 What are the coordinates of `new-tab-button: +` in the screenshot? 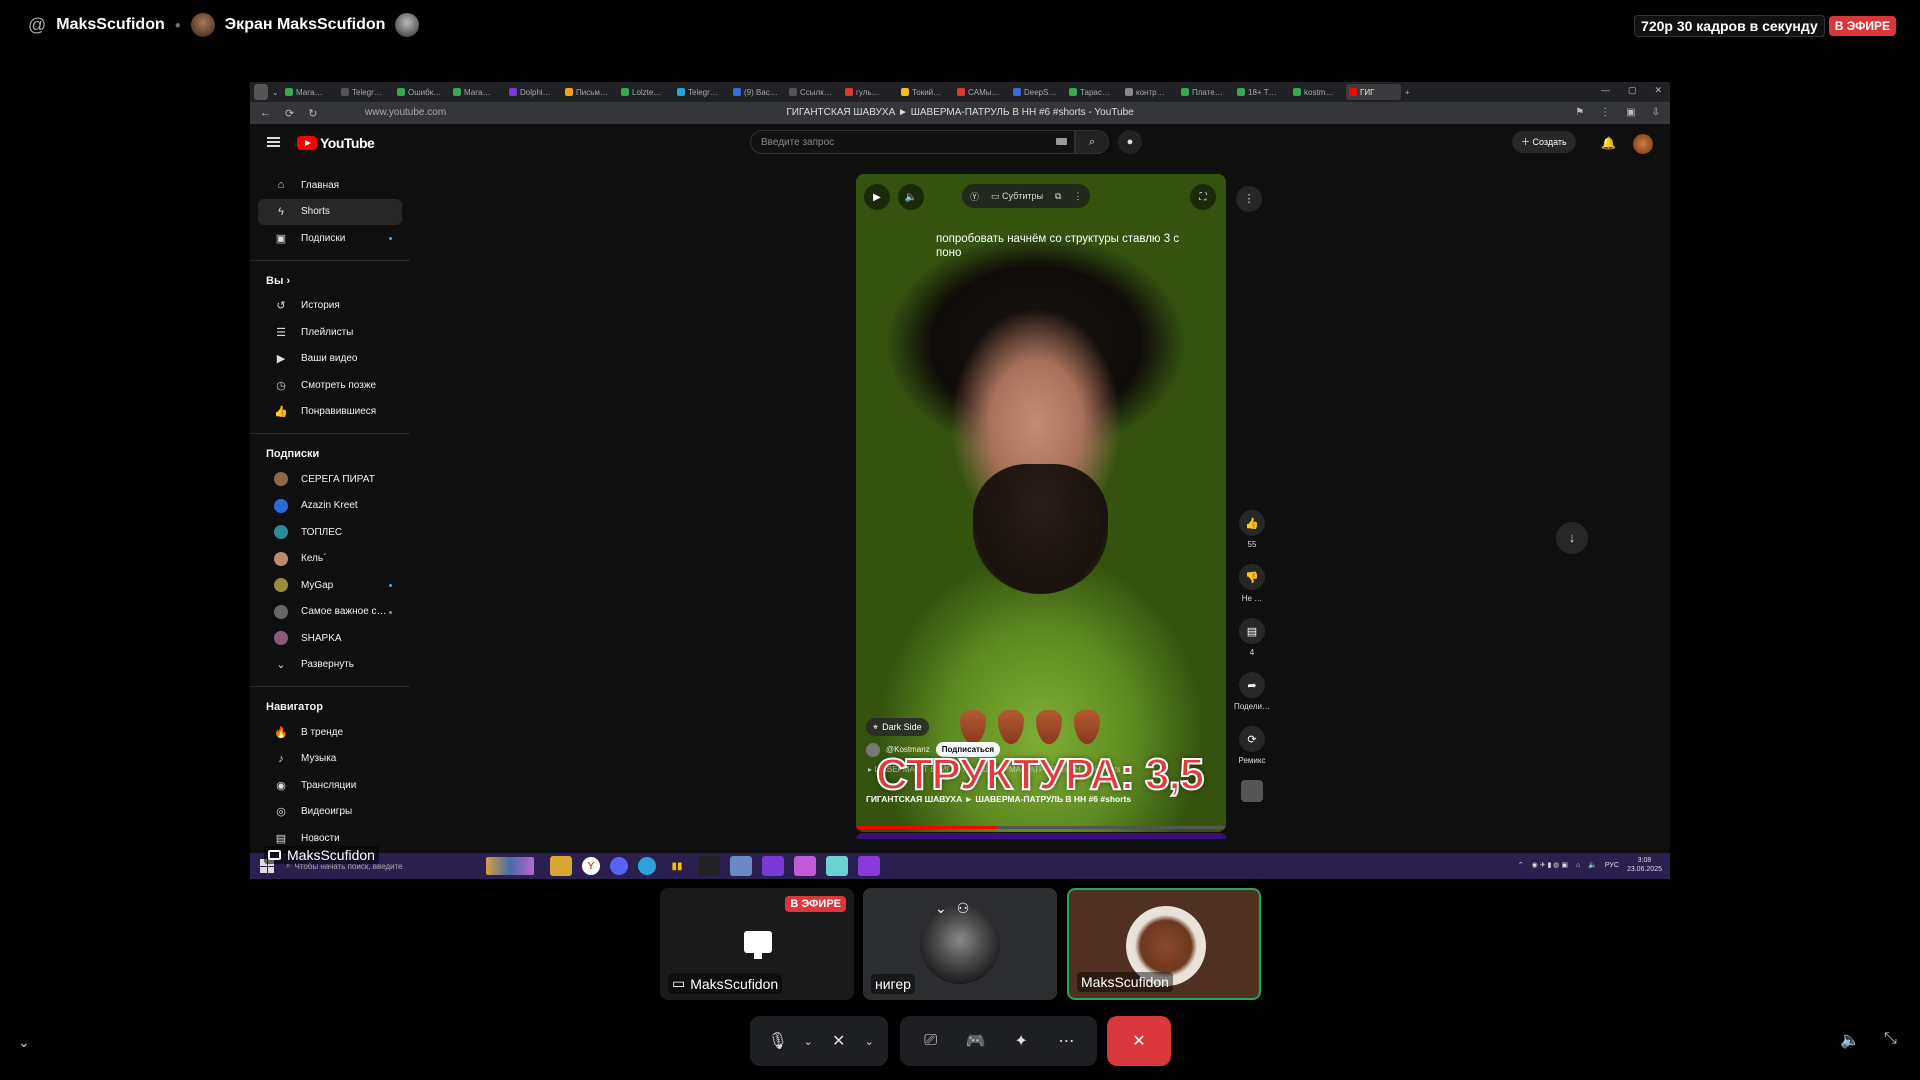 It's located at (1409, 92).